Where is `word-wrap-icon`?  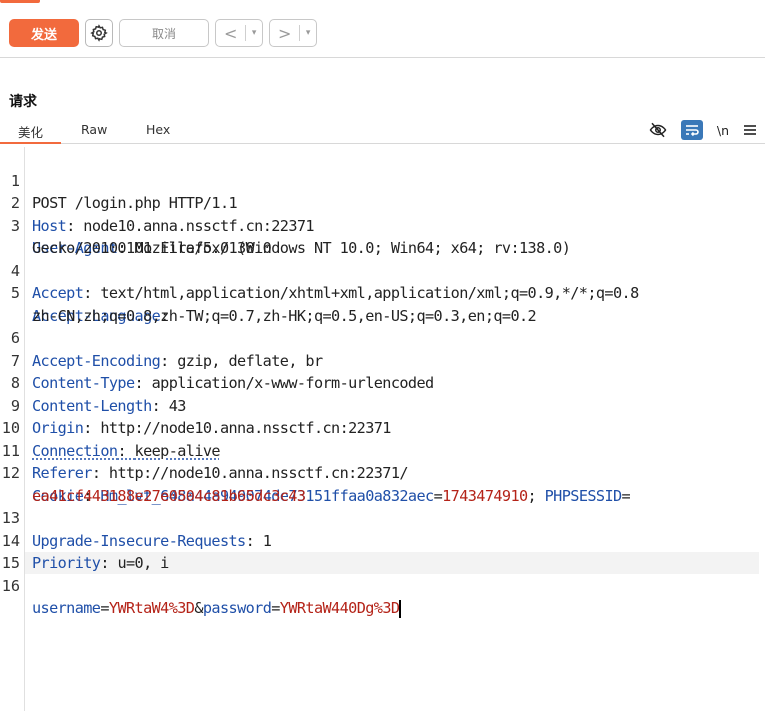
word-wrap-icon is located at coordinates (692, 131).